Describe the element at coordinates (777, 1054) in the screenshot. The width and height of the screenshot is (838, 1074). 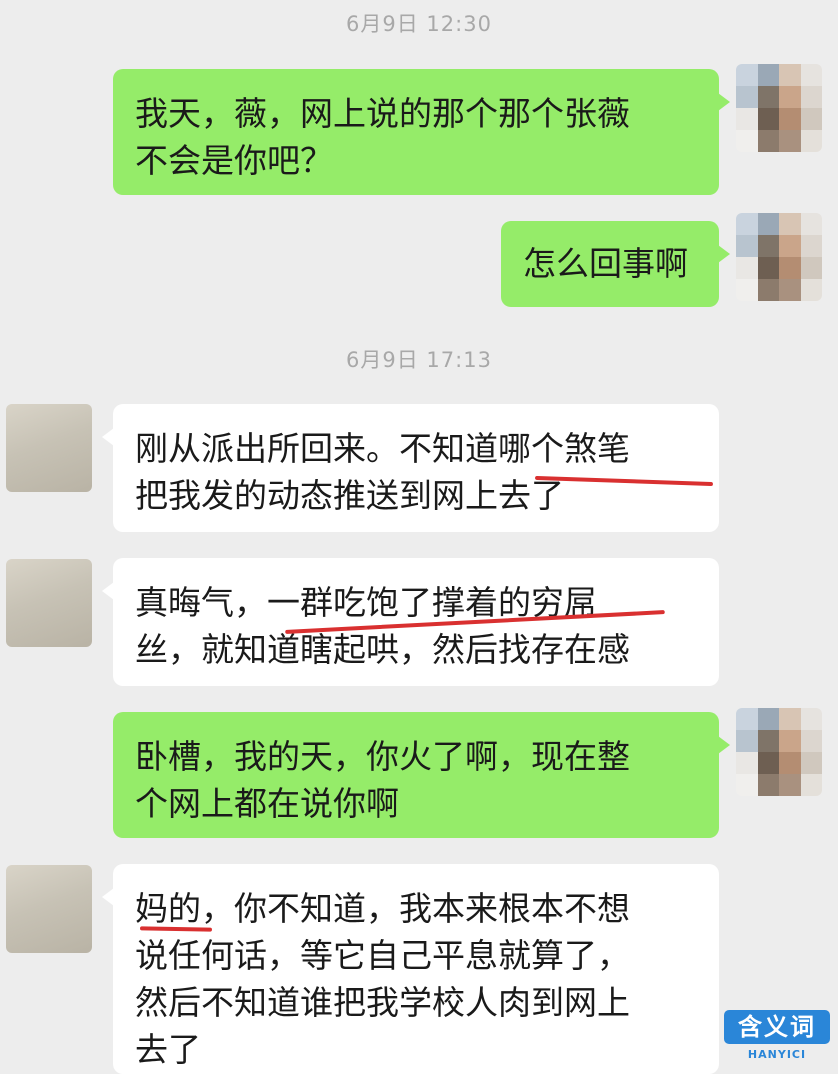
I see `watermark-subtext: HANYICI` at that location.